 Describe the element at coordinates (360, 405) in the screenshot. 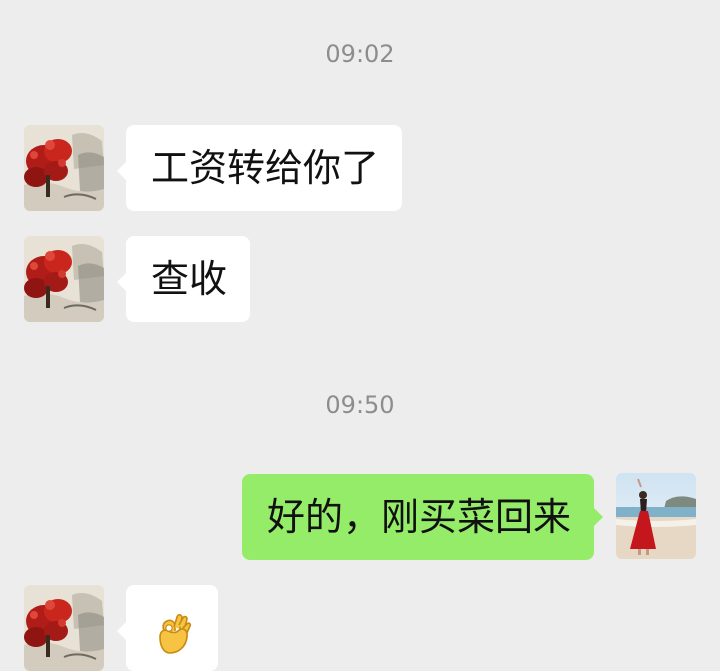

I see `timestamp: 09:50` at that location.